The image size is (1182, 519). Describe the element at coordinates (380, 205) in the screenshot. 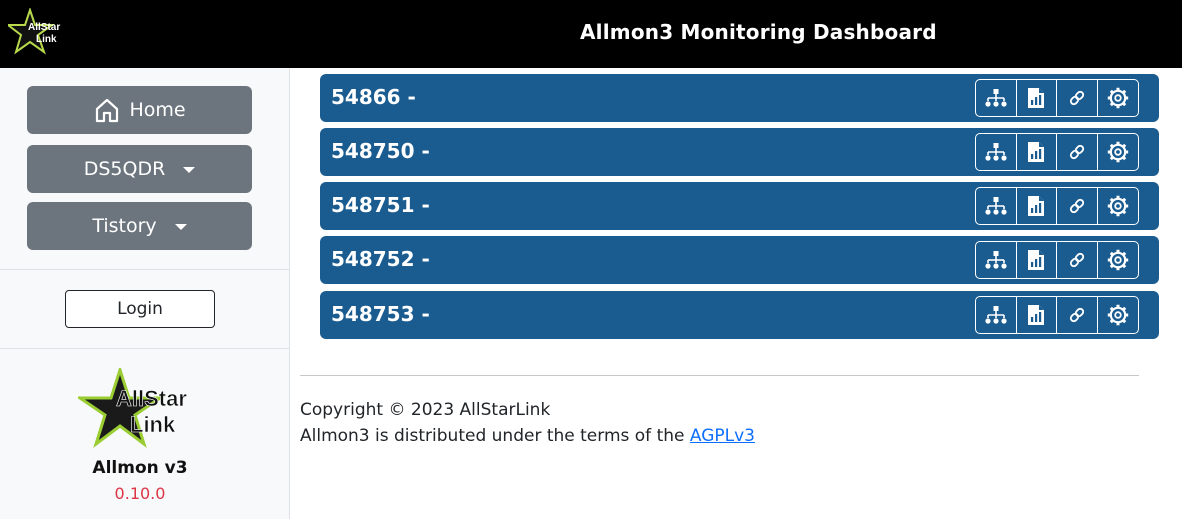

I see `node-label: 548751 -` at that location.